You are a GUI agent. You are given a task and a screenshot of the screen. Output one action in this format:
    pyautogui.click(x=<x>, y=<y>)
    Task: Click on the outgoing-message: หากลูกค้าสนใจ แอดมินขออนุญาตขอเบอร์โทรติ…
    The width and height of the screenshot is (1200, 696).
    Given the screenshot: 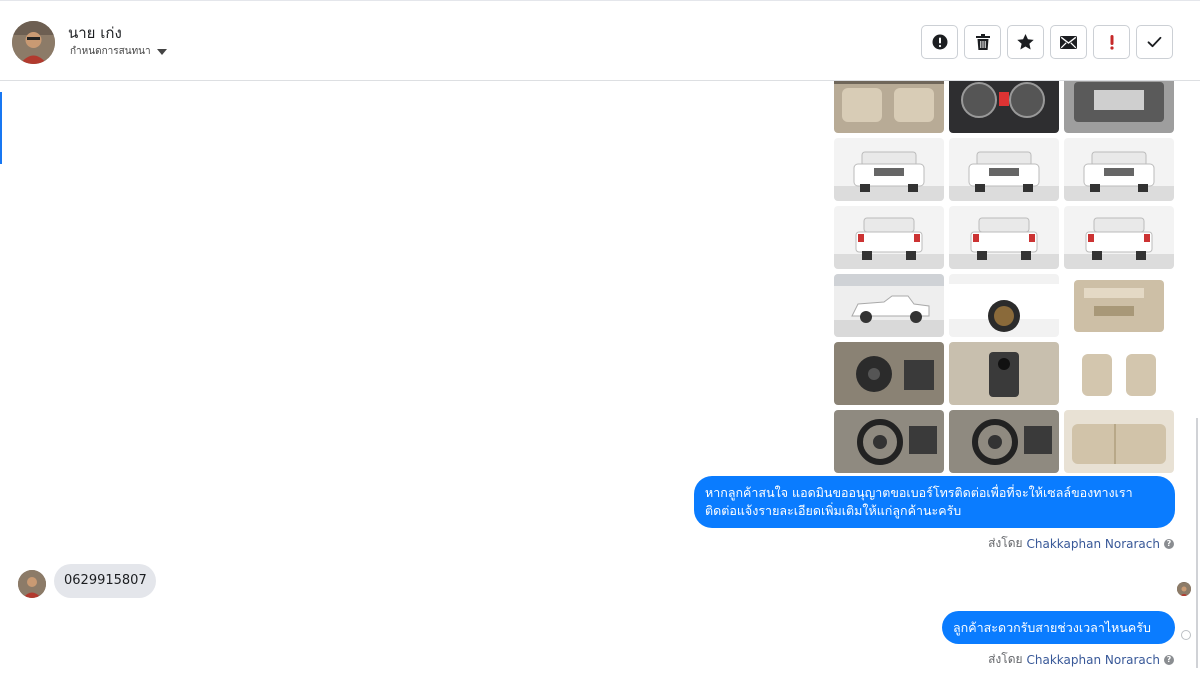 What is the action you would take?
    pyautogui.click(x=934, y=502)
    